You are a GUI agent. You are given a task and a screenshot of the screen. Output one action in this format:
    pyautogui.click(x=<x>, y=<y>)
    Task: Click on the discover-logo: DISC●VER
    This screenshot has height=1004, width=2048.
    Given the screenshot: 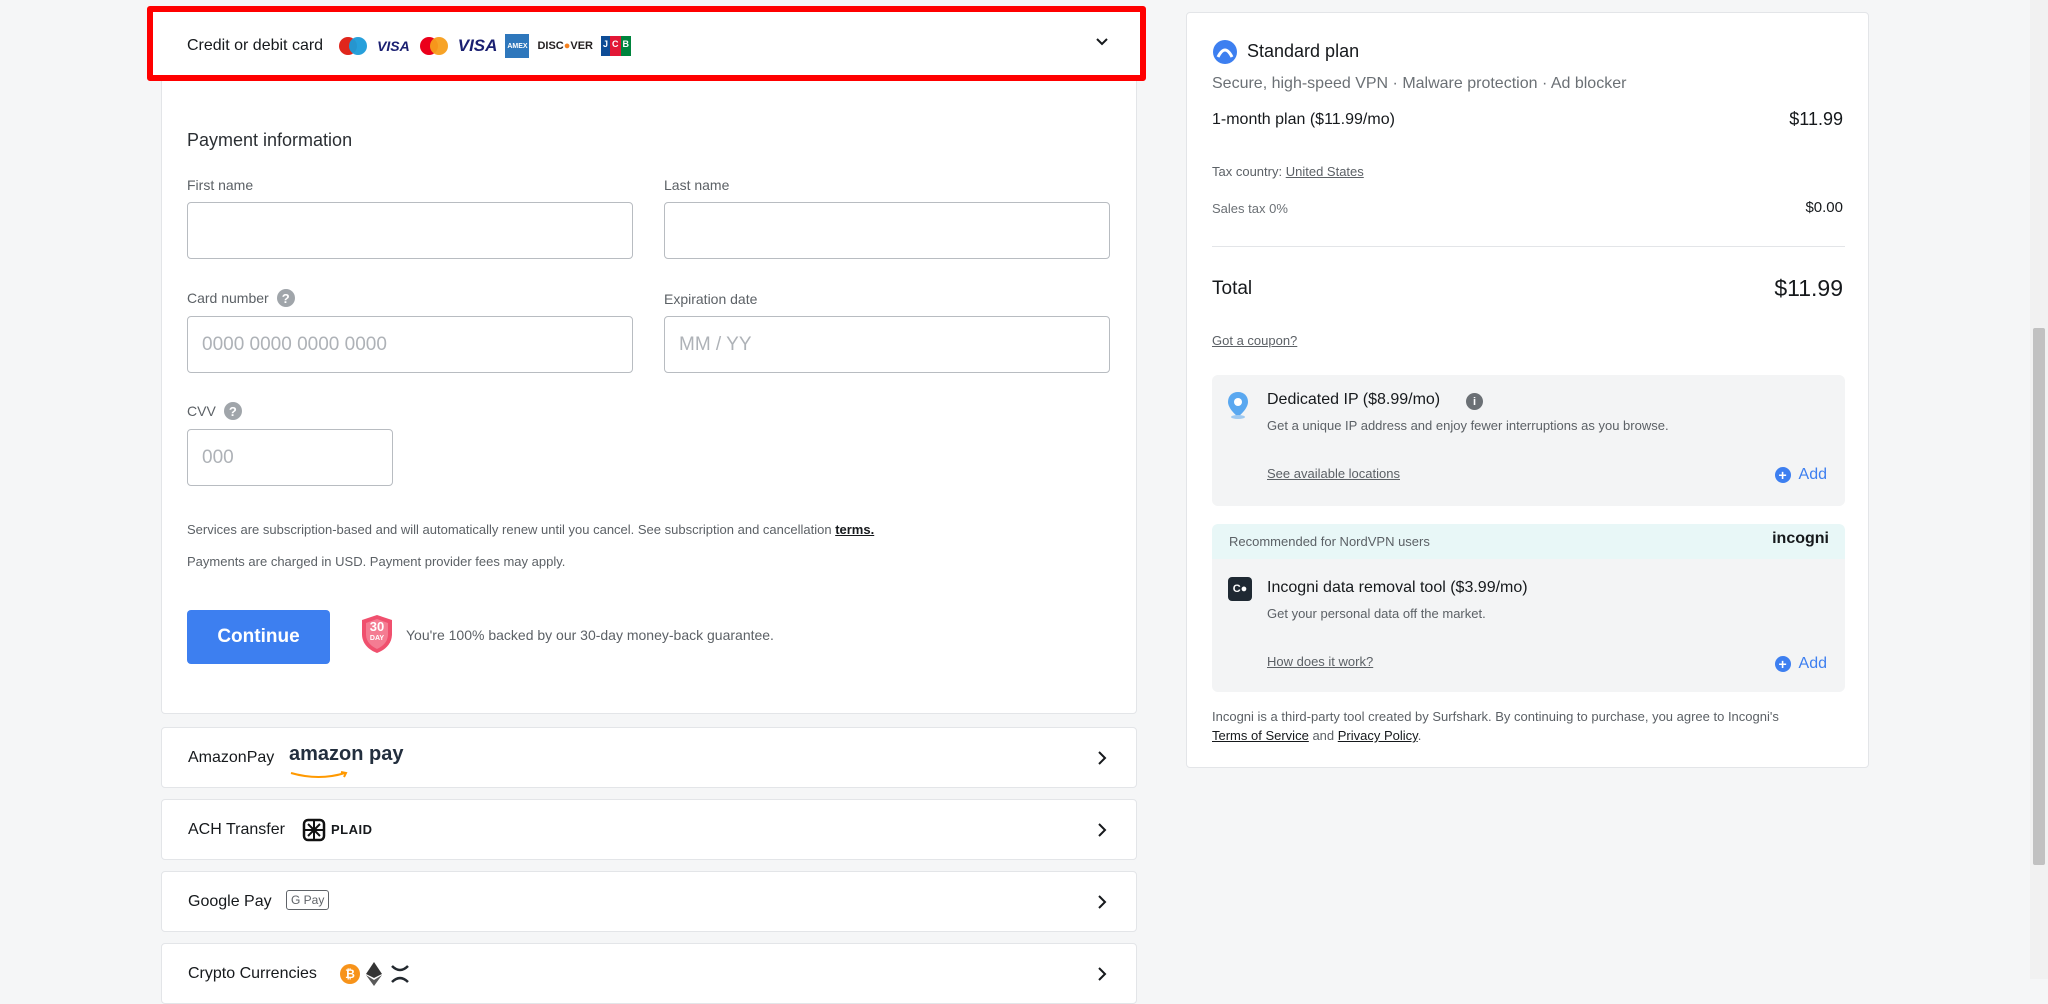 What is the action you would take?
    pyautogui.click(x=565, y=46)
    